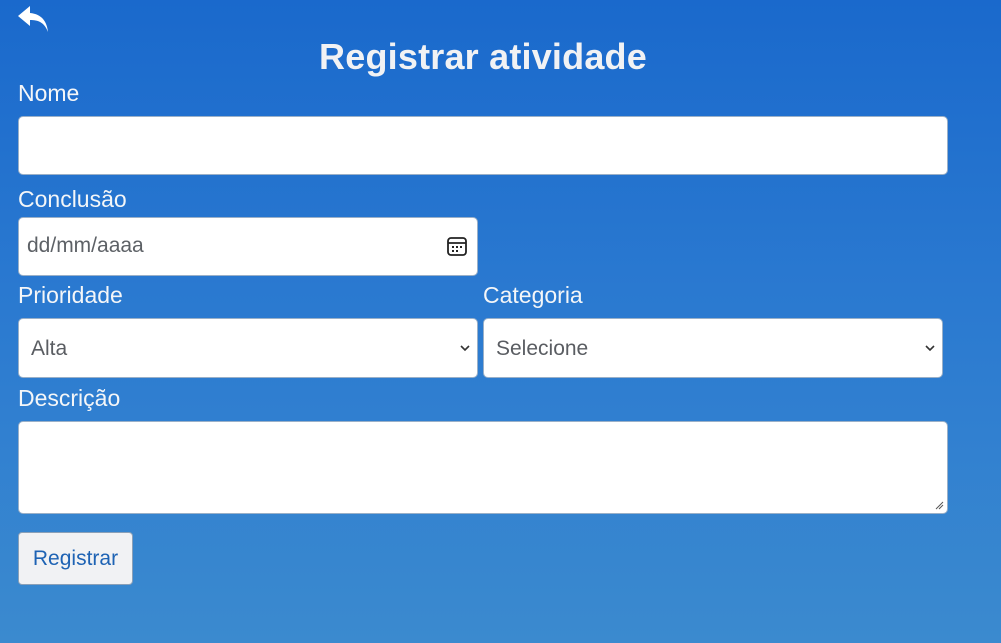 This screenshot has height=643, width=1001. I want to click on categoria-label: Categoria, so click(533, 295).